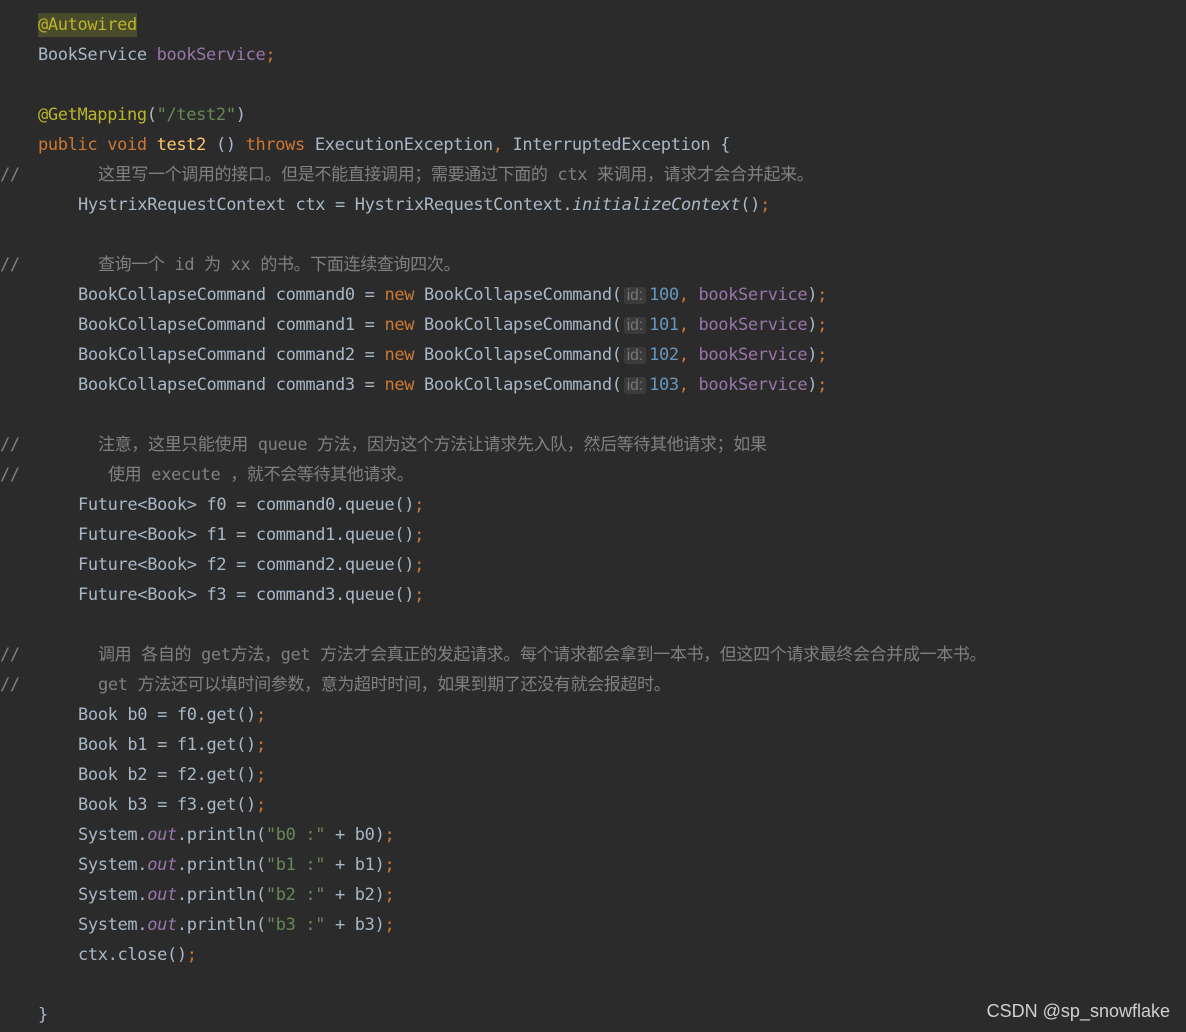  I want to click on annotation-token: @Autowired, so click(87, 25).